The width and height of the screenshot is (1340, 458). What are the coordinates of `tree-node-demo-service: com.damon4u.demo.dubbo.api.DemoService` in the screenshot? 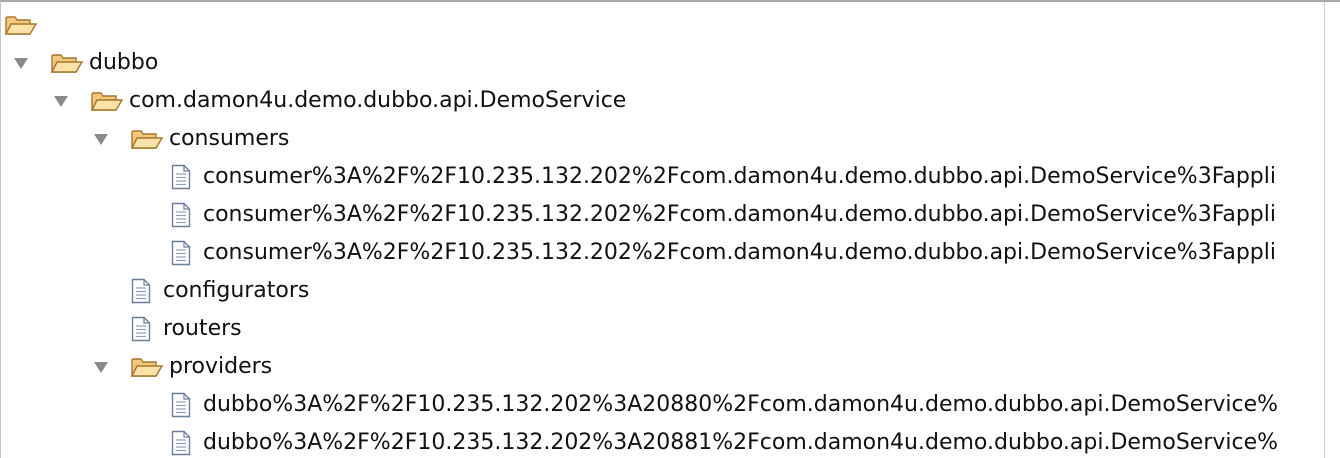 It's located at (339, 101).